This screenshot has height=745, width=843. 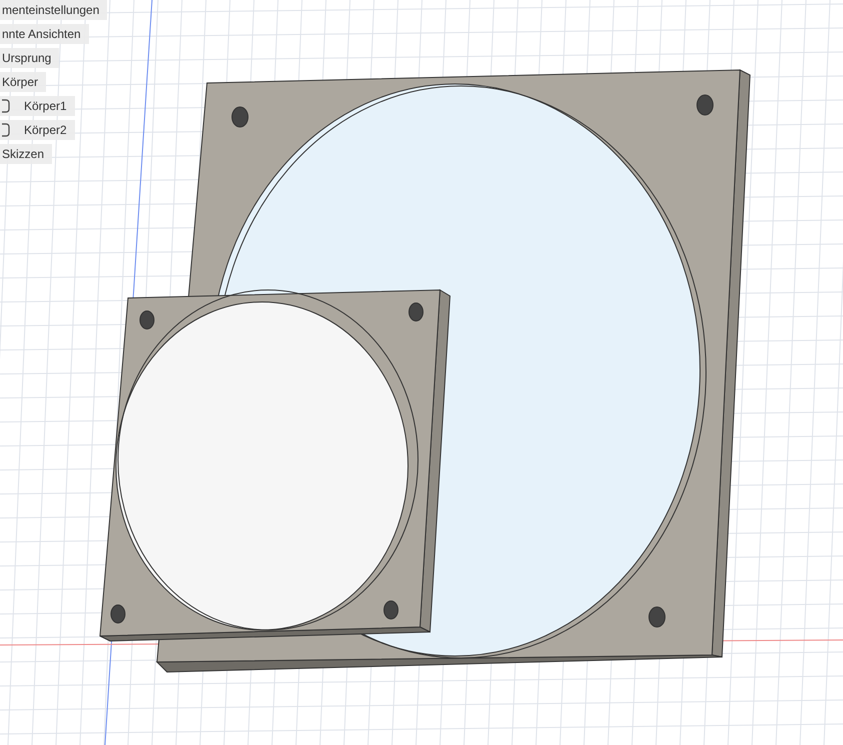 What do you see at coordinates (37, 106) in the screenshot?
I see `browser-item: Körper1` at bounding box center [37, 106].